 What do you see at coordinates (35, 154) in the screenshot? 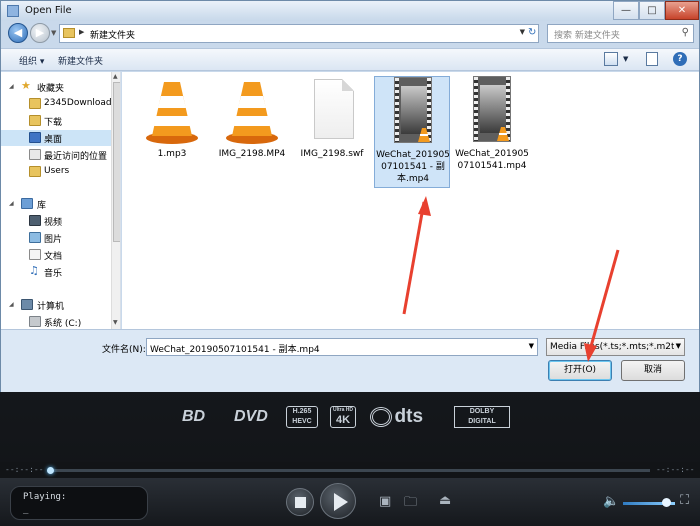
I see `recent-places-icon` at bounding box center [35, 154].